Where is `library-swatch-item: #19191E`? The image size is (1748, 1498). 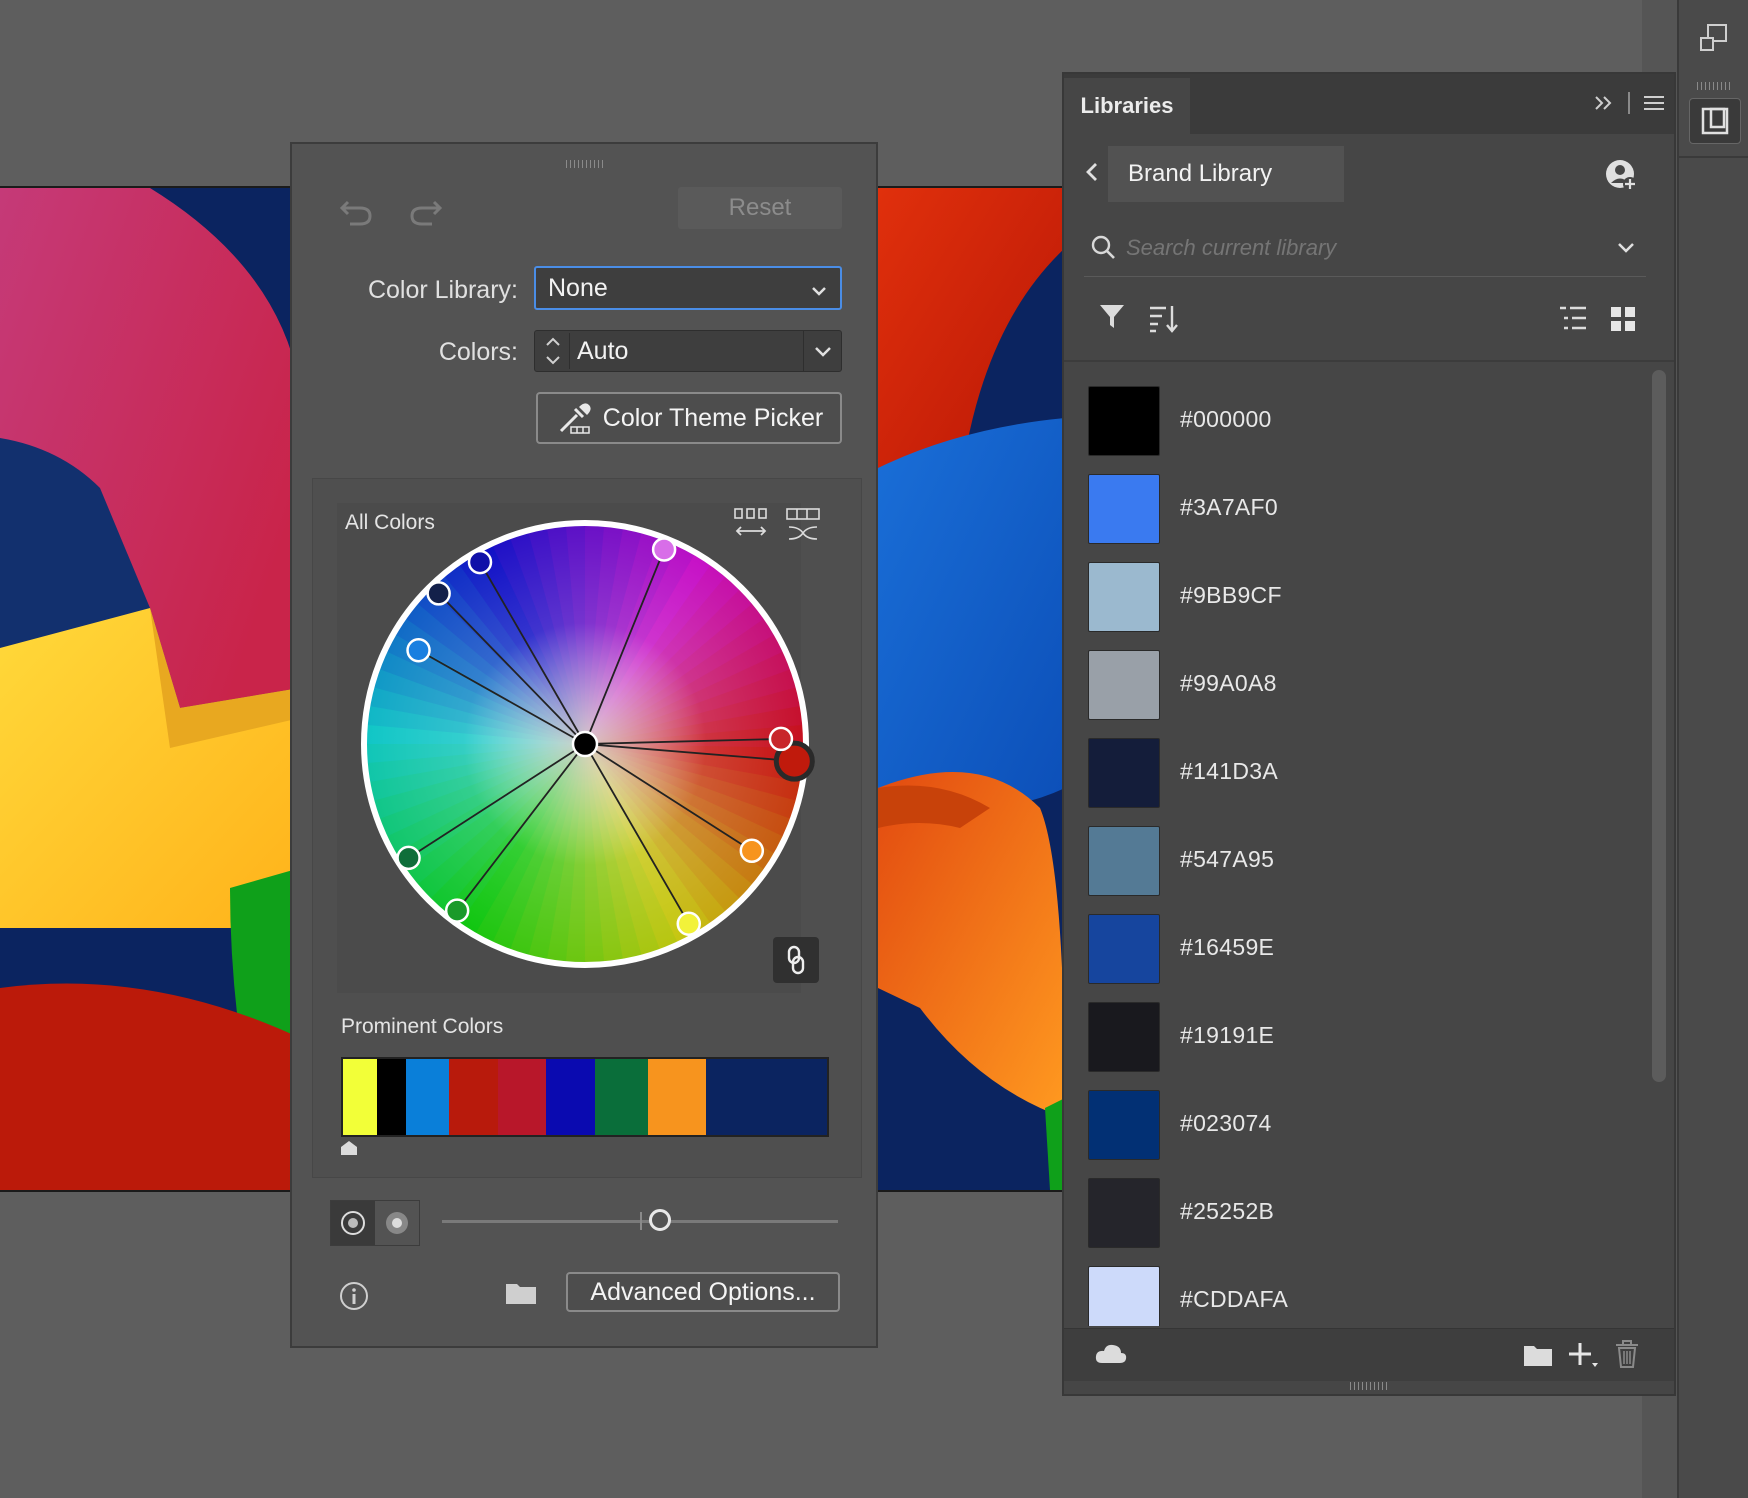
library-swatch-item: #19191E is located at coordinates (1358, 1039).